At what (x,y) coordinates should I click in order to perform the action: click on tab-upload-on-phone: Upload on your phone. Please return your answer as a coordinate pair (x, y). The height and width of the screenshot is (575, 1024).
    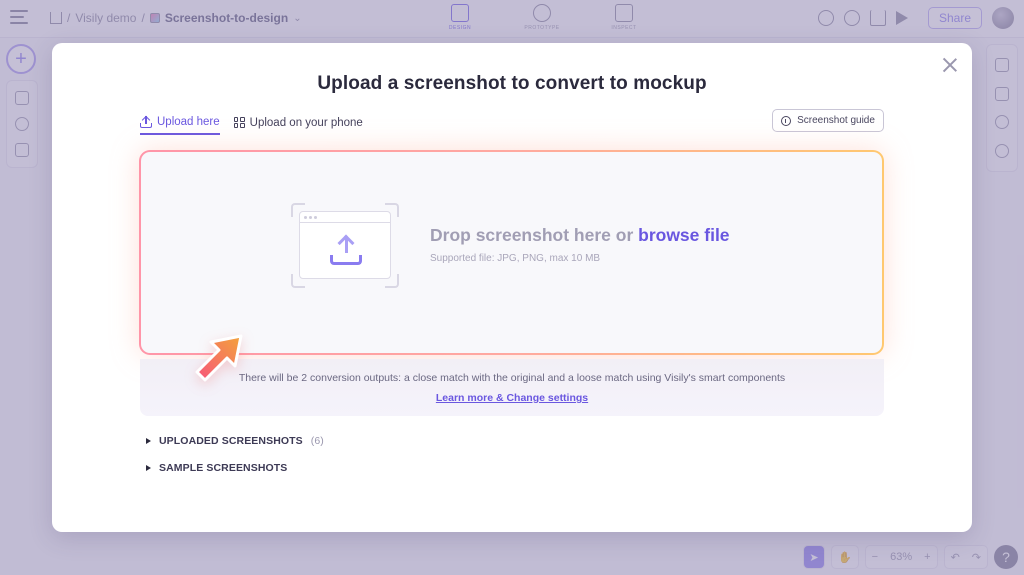
    Looking at the image, I should click on (298, 122).